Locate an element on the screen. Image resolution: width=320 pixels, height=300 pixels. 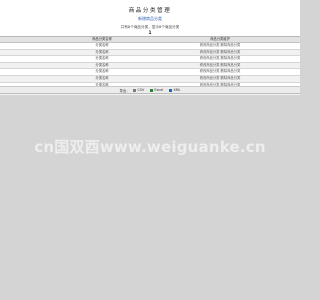
watermark-text: cn国双酉www.weiguanke.cn is located at coordinates (150, 147).